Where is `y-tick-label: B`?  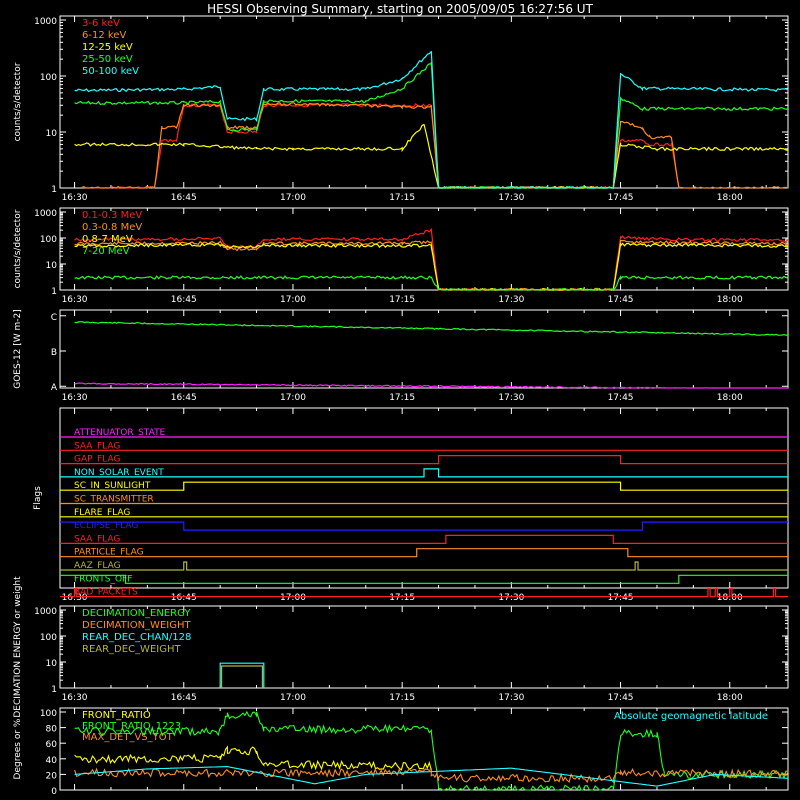
y-tick-label: B is located at coordinates (54, 353).